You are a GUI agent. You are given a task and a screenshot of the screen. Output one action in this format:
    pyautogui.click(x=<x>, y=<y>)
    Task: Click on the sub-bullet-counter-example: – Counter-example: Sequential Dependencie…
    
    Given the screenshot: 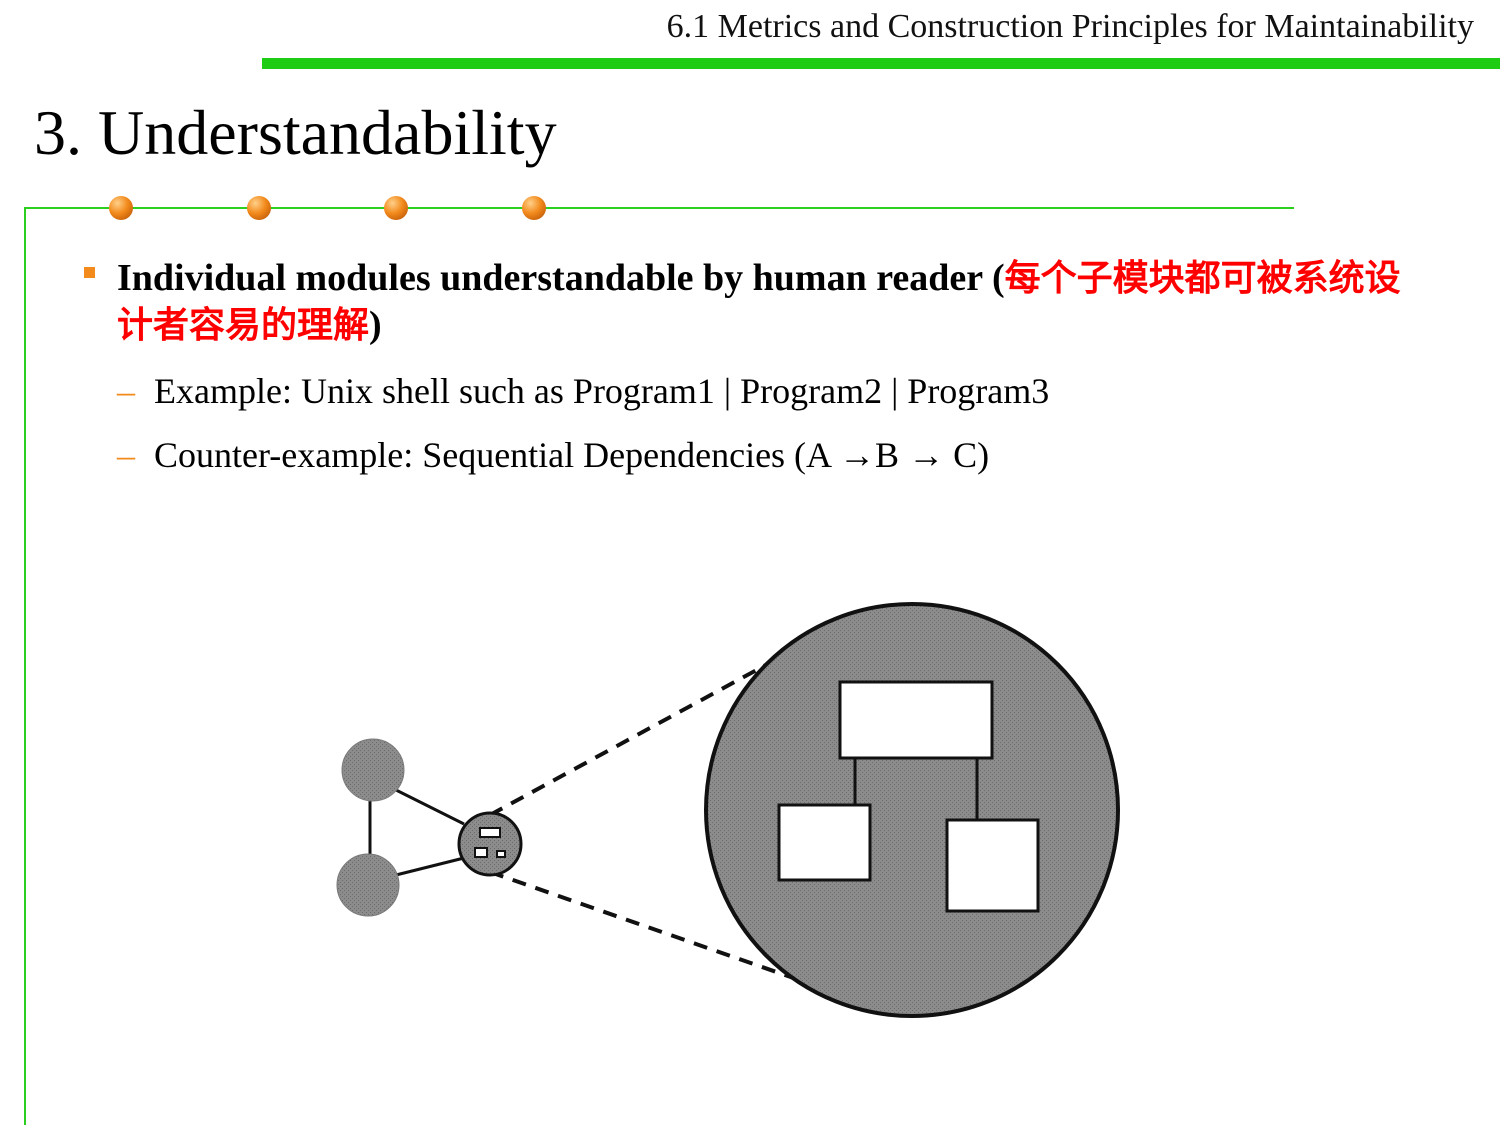 What is the action you would take?
    pyautogui.click(x=553, y=455)
    